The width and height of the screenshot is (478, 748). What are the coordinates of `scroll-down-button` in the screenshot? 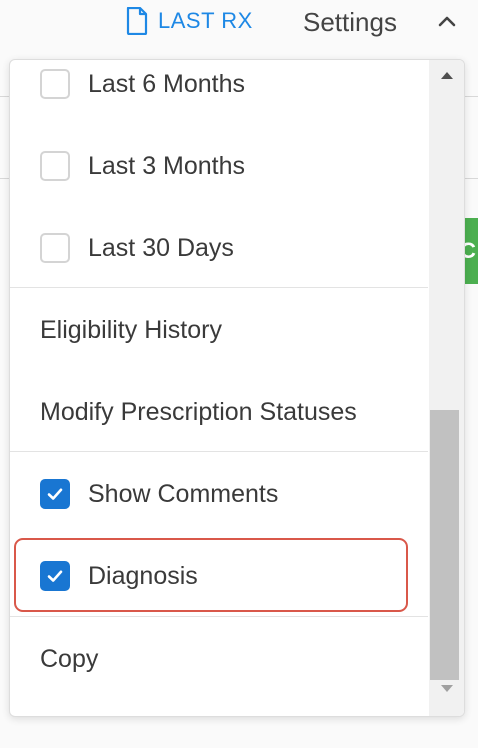 It's located at (446, 694).